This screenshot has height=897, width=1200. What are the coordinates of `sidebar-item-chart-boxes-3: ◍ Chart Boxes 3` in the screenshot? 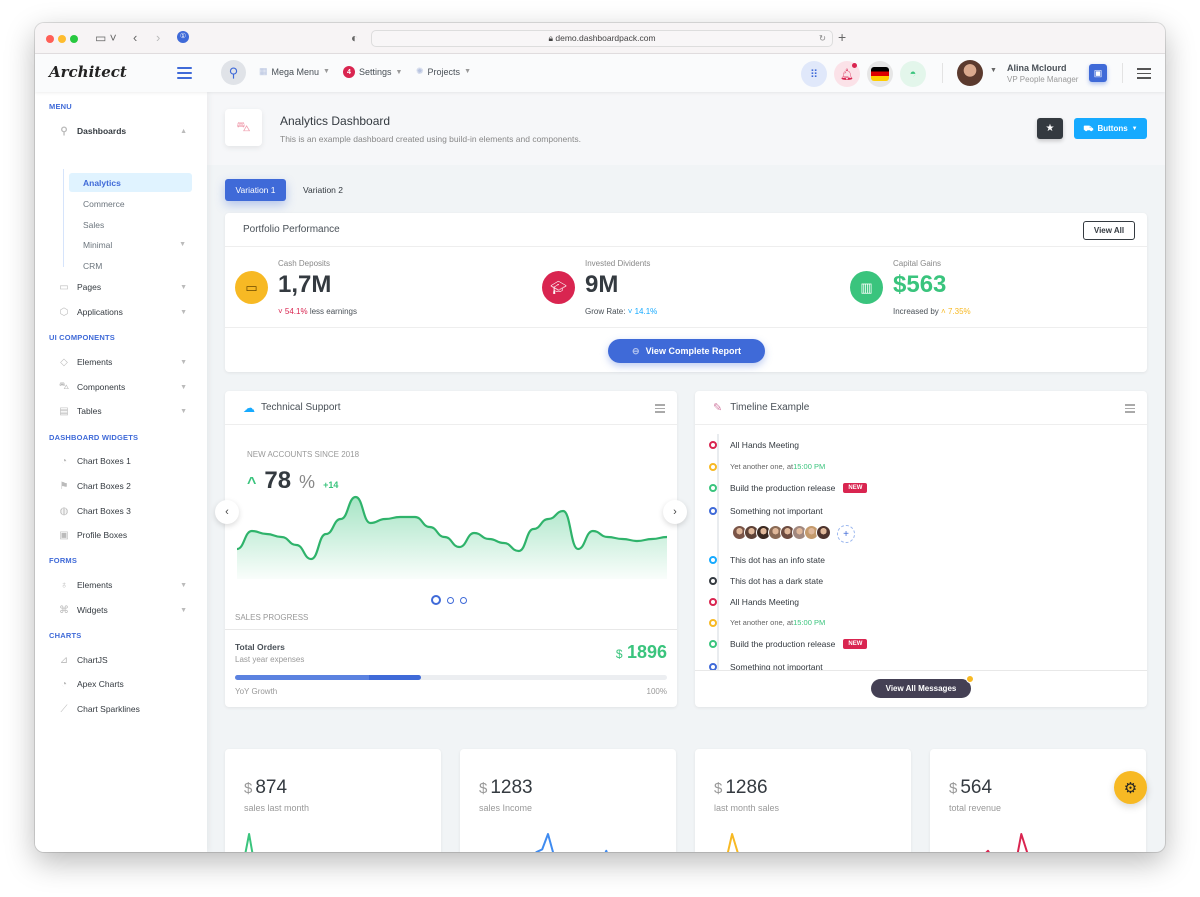 It's located at (122, 511).